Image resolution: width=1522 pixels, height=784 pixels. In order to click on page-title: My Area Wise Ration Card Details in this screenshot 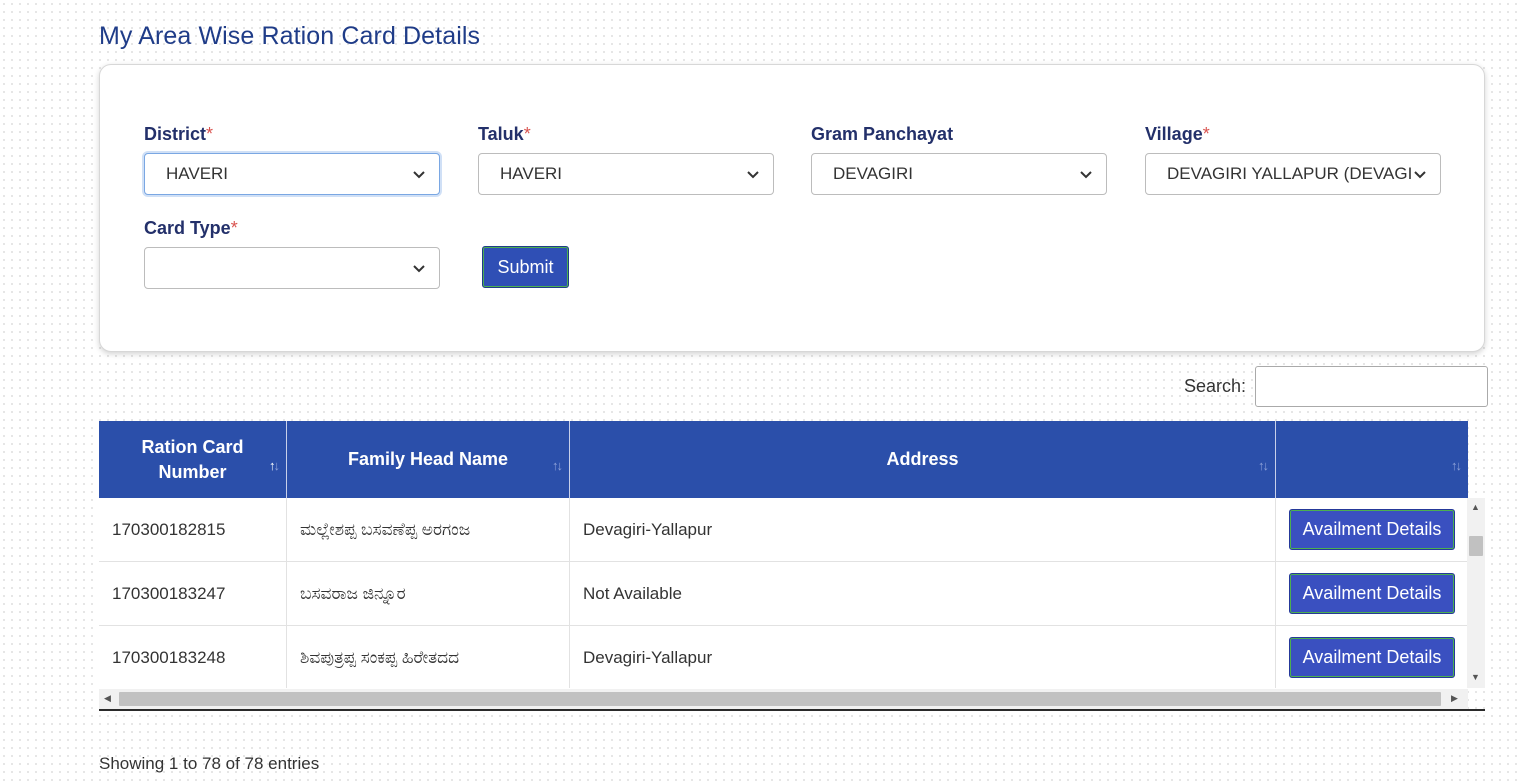, I will do `click(290, 36)`.